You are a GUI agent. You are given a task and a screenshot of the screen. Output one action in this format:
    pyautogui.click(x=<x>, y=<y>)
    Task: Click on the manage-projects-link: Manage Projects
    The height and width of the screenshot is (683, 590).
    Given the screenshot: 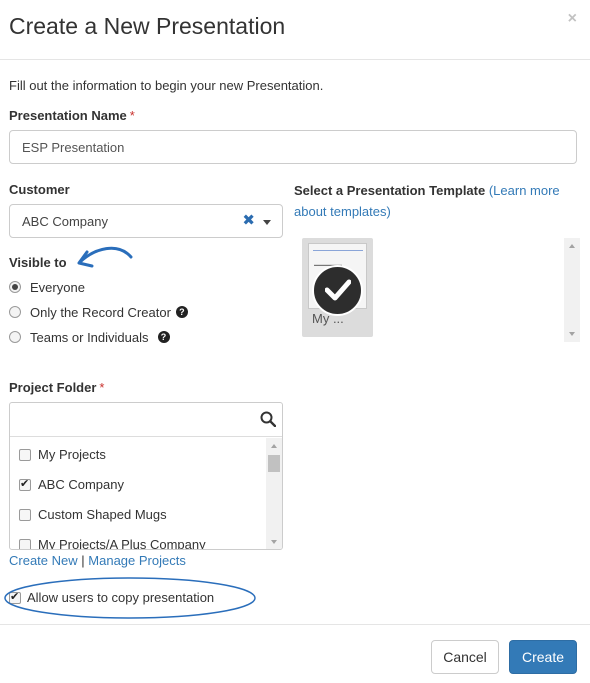 What is the action you would take?
    pyautogui.click(x=137, y=560)
    